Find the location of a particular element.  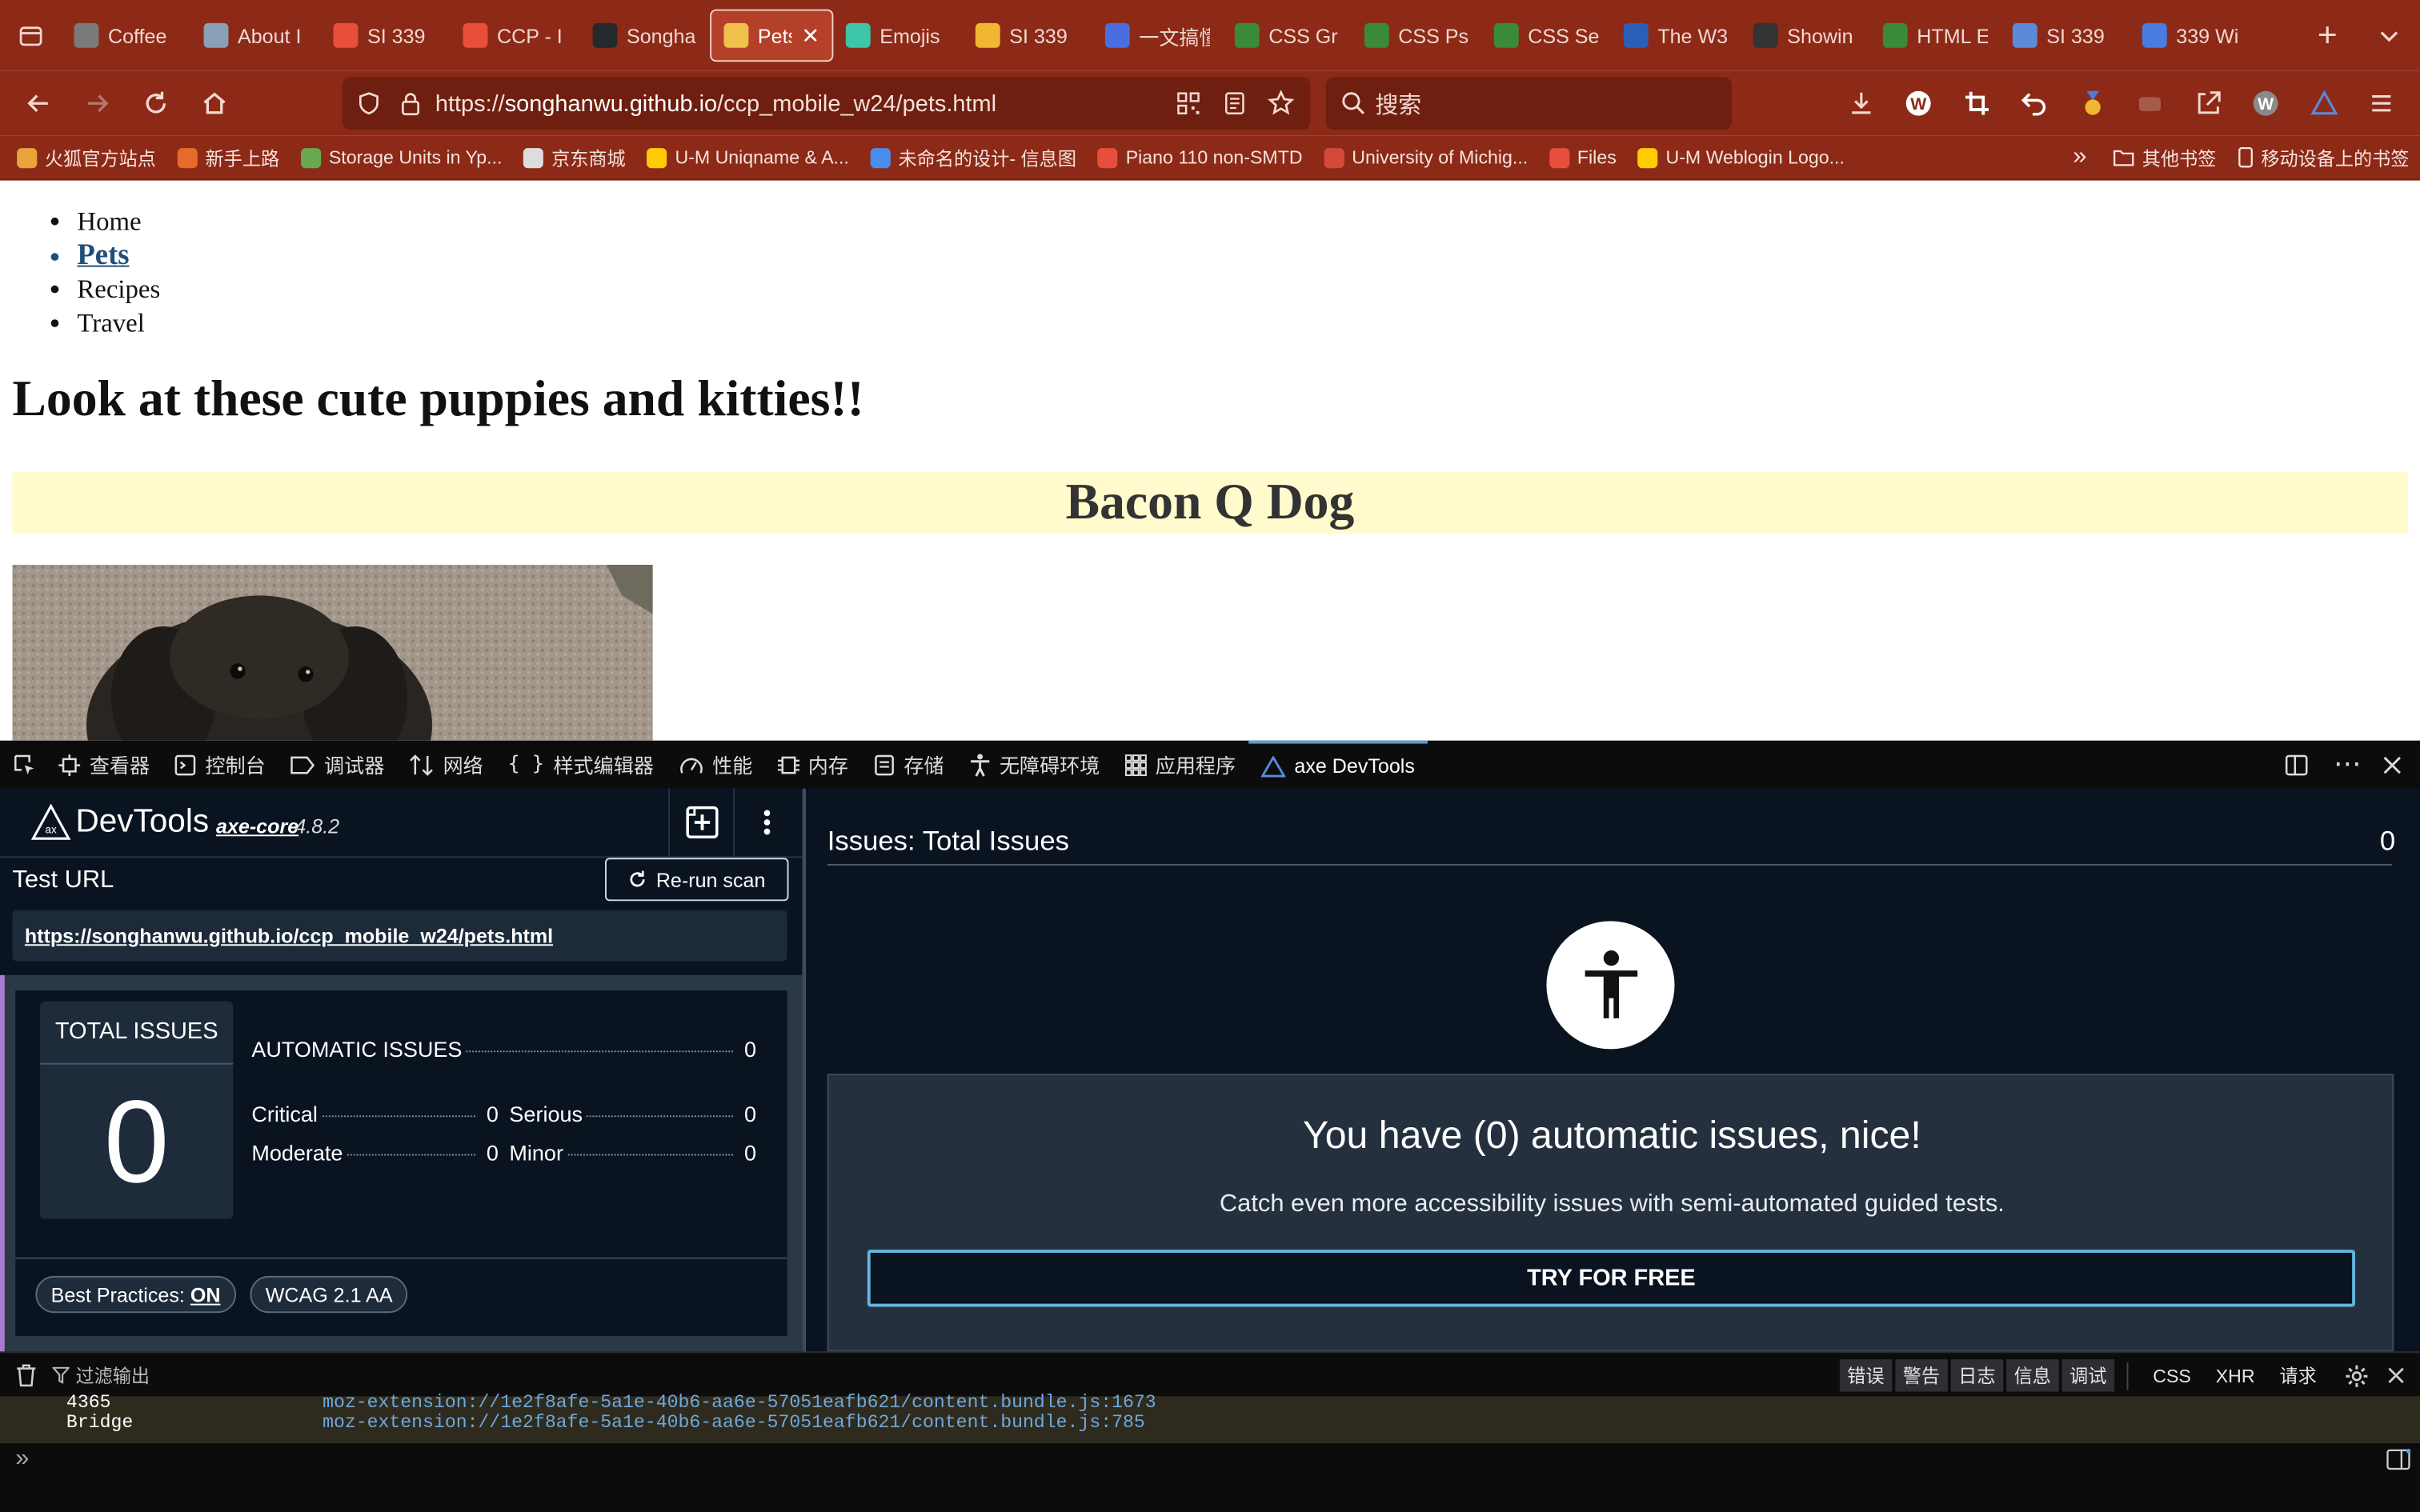

share-extension-icon is located at coordinates (2208, 103).